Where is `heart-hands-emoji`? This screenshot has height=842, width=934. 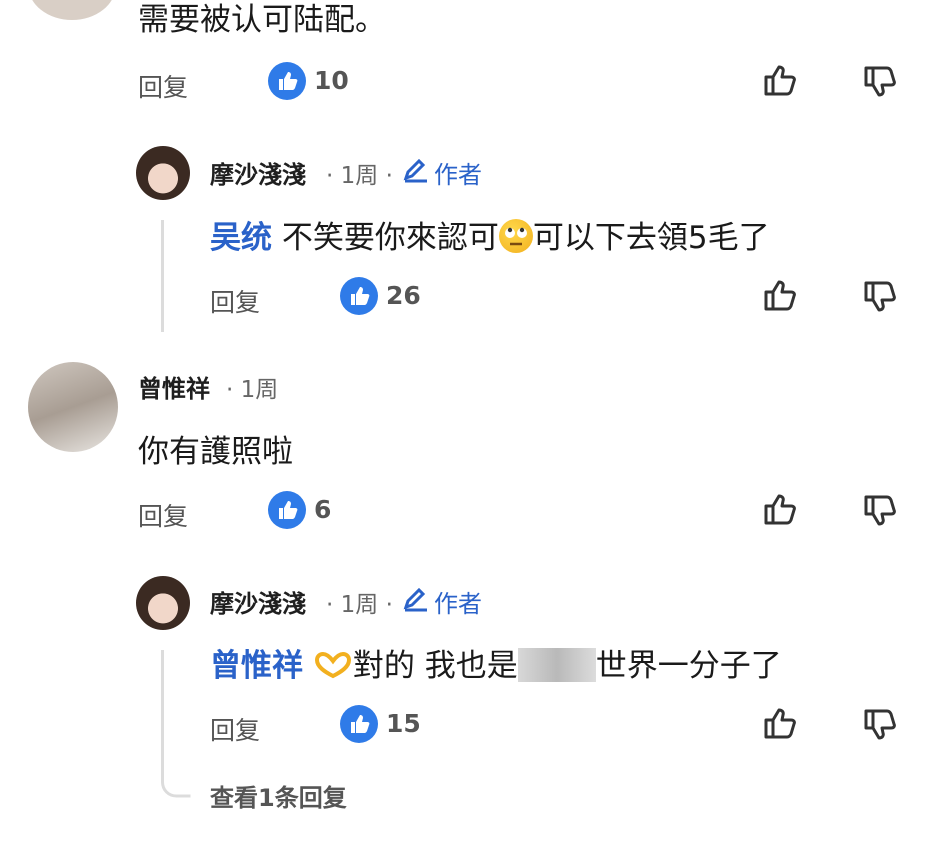
heart-hands-emoji is located at coordinates (333, 669).